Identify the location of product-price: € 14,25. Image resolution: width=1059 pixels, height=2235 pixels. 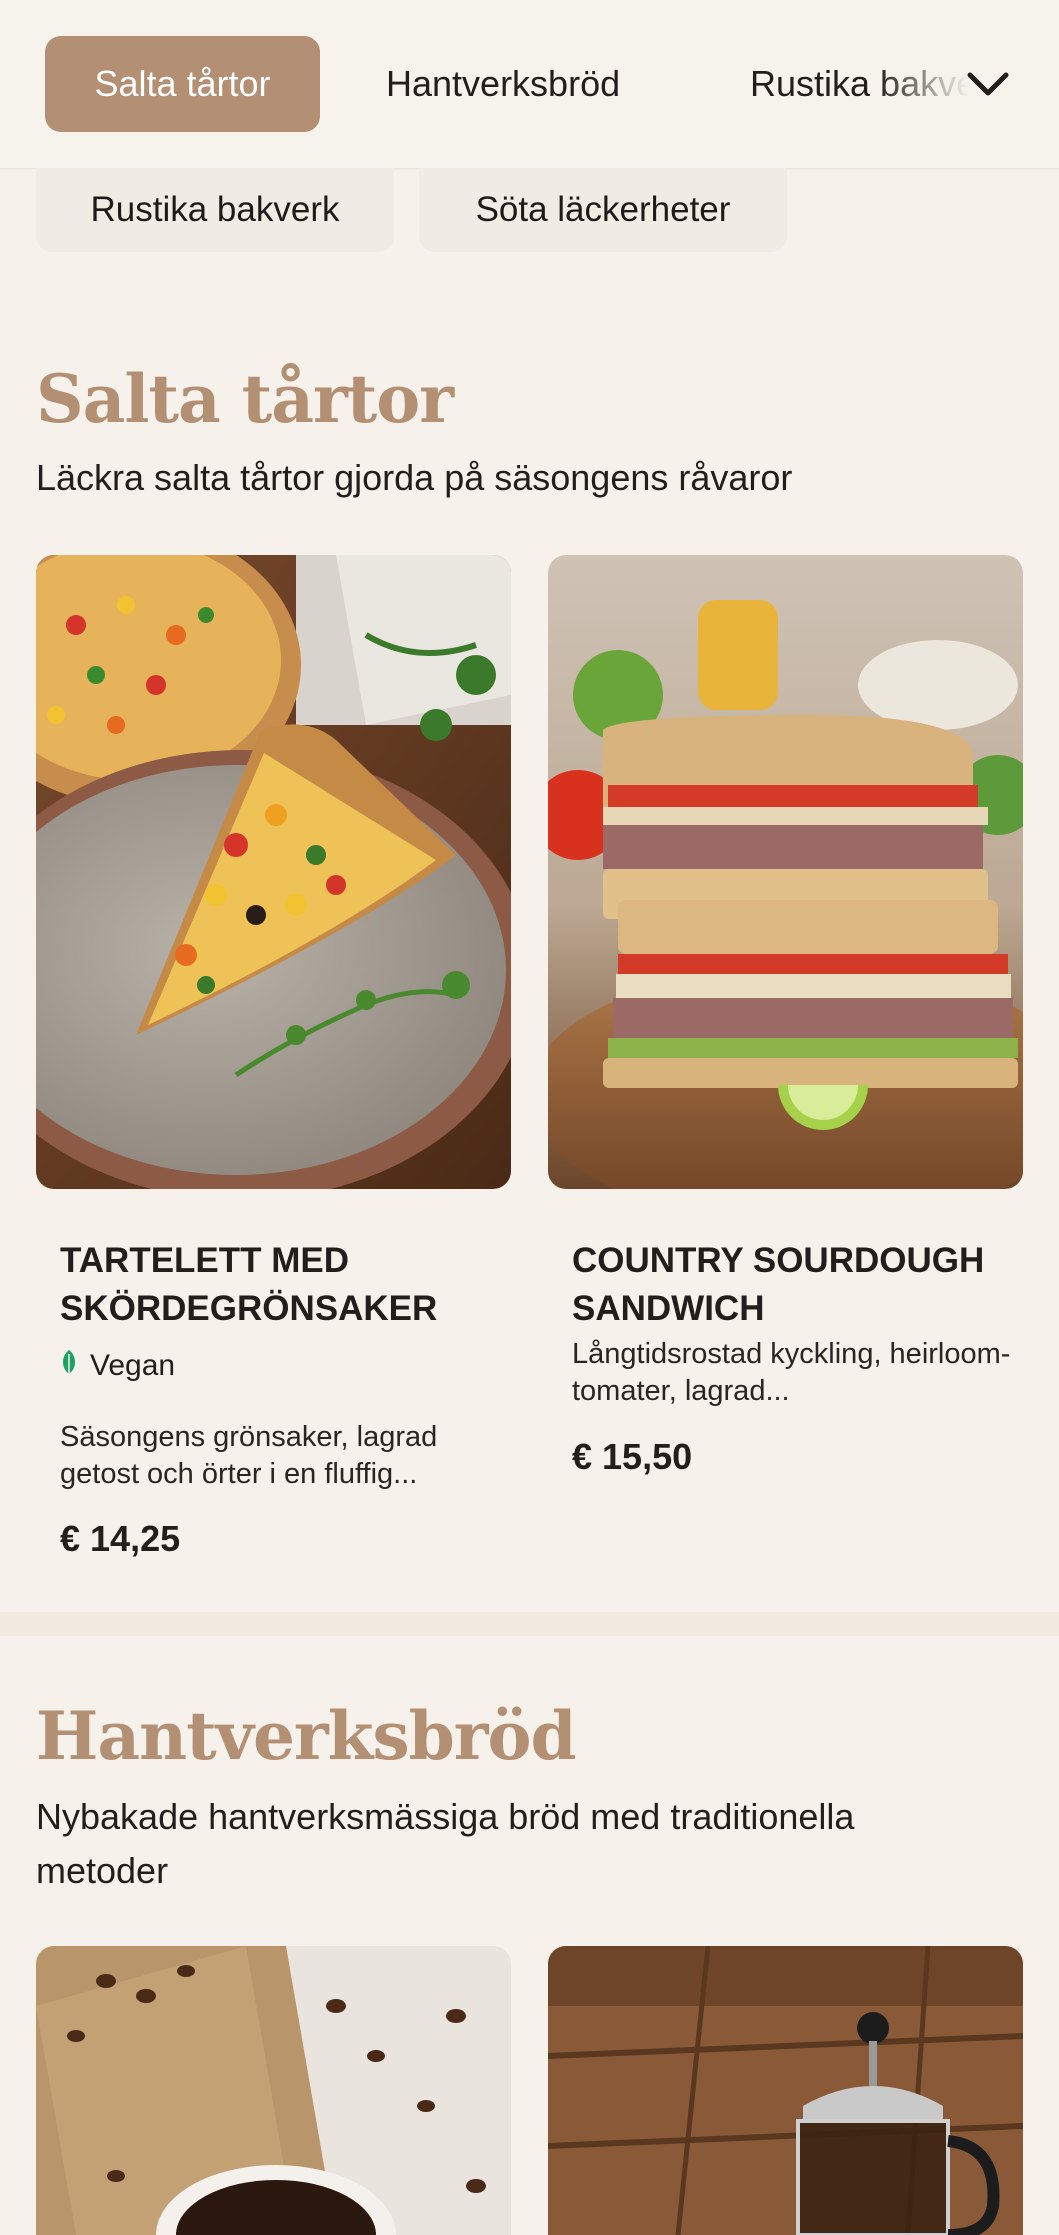
(120, 1538).